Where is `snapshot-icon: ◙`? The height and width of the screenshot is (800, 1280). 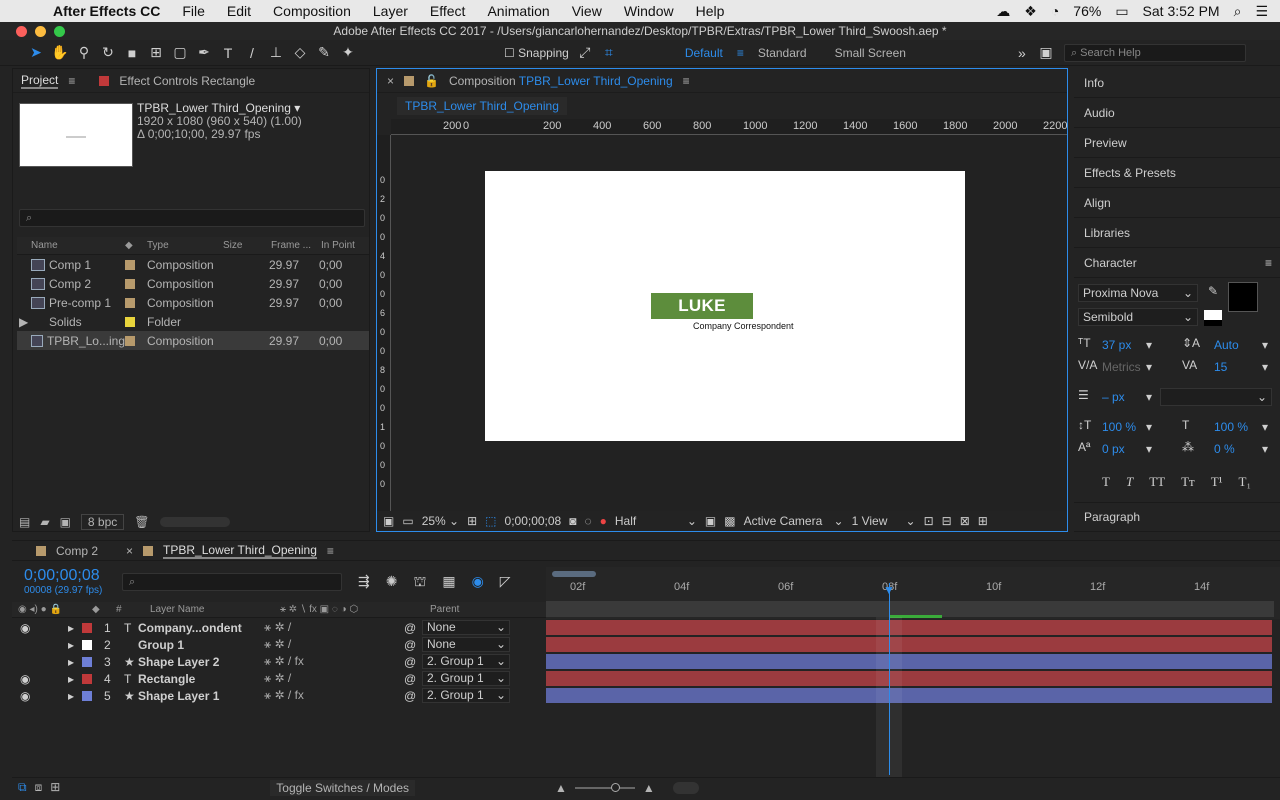 snapshot-icon: ◙ is located at coordinates (572, 521).